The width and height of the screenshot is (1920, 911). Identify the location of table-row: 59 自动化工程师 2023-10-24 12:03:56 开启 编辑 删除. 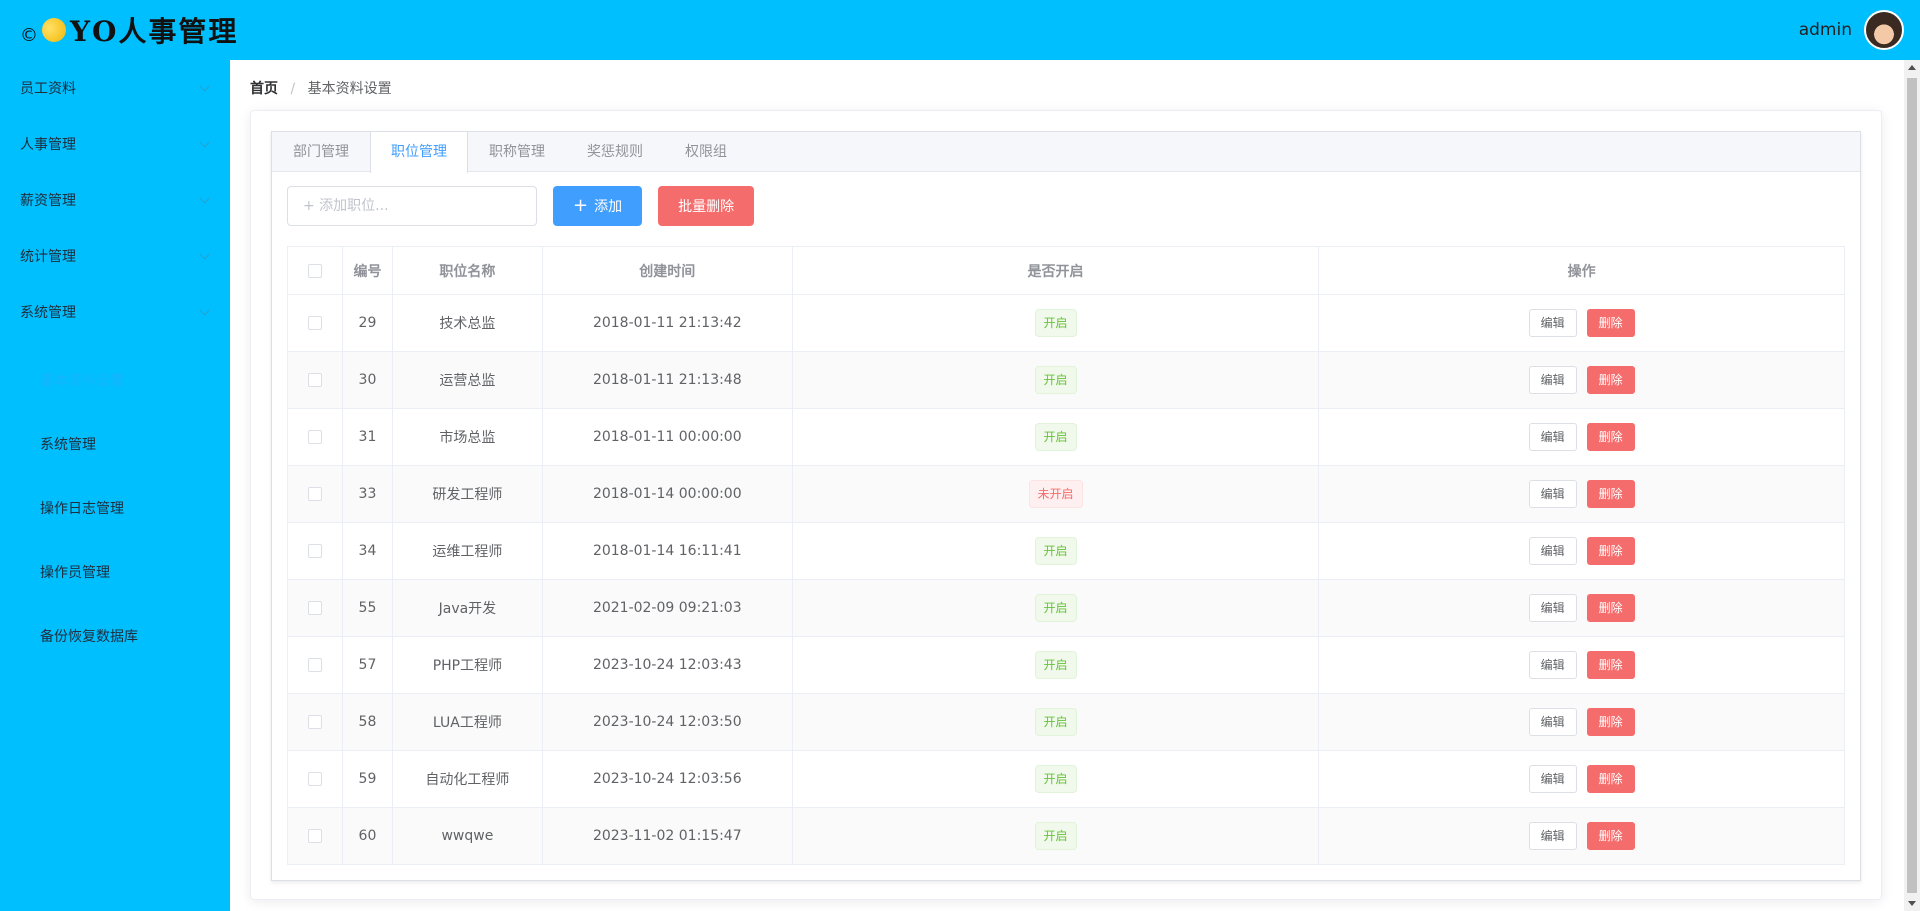
(1066, 779).